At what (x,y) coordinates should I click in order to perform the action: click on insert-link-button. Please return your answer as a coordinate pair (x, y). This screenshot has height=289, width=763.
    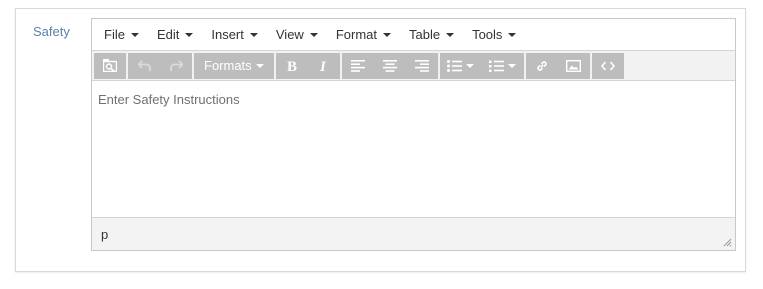
    Looking at the image, I should click on (542, 66).